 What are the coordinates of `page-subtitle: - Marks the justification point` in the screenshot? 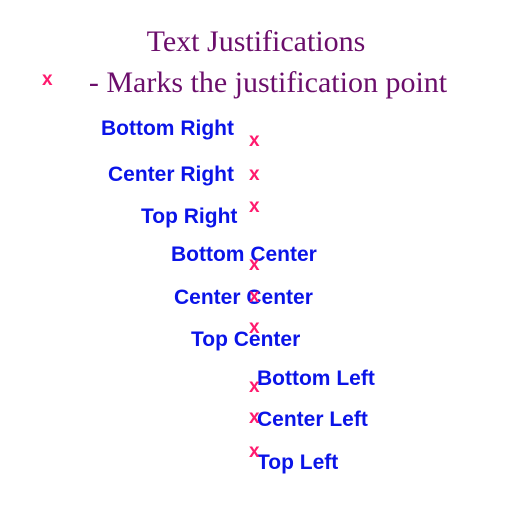 It's located at (268, 82).